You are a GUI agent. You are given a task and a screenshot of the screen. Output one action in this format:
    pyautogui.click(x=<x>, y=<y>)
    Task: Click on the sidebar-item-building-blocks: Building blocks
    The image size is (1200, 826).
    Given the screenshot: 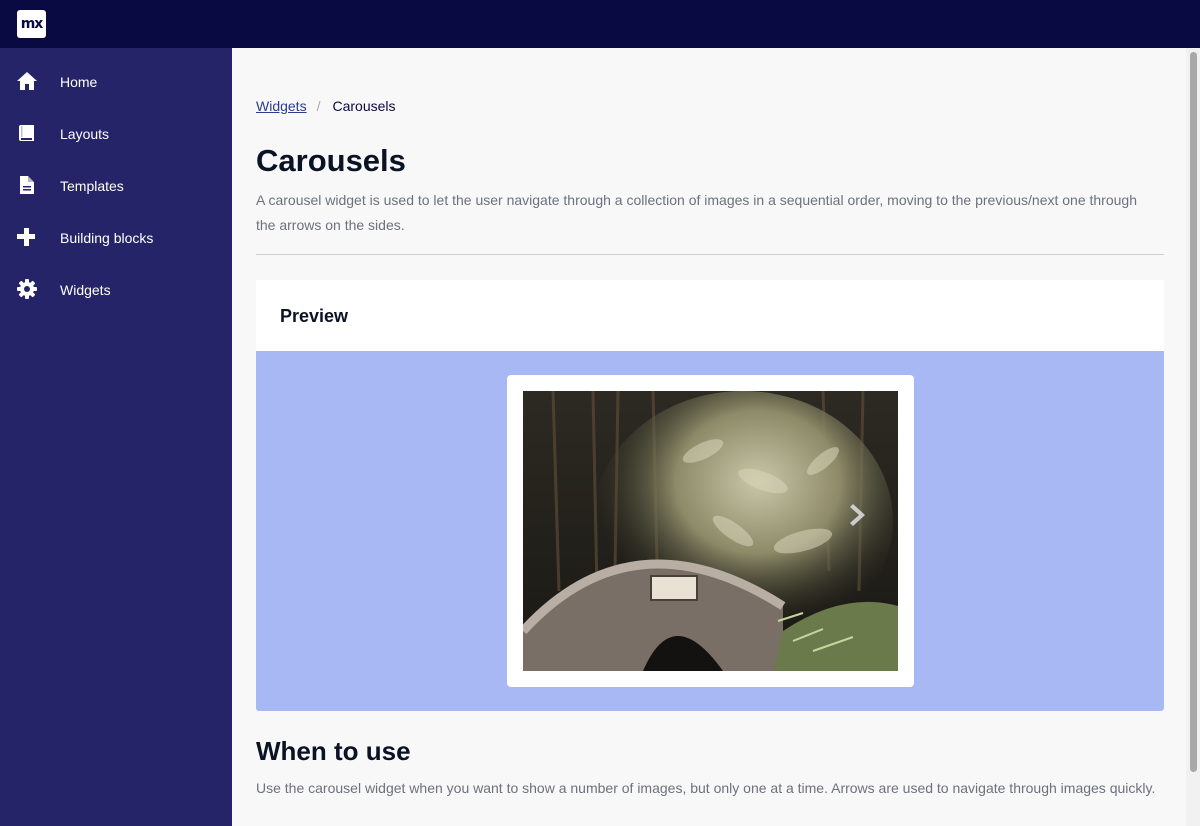 What is the action you would take?
    pyautogui.click(x=116, y=238)
    